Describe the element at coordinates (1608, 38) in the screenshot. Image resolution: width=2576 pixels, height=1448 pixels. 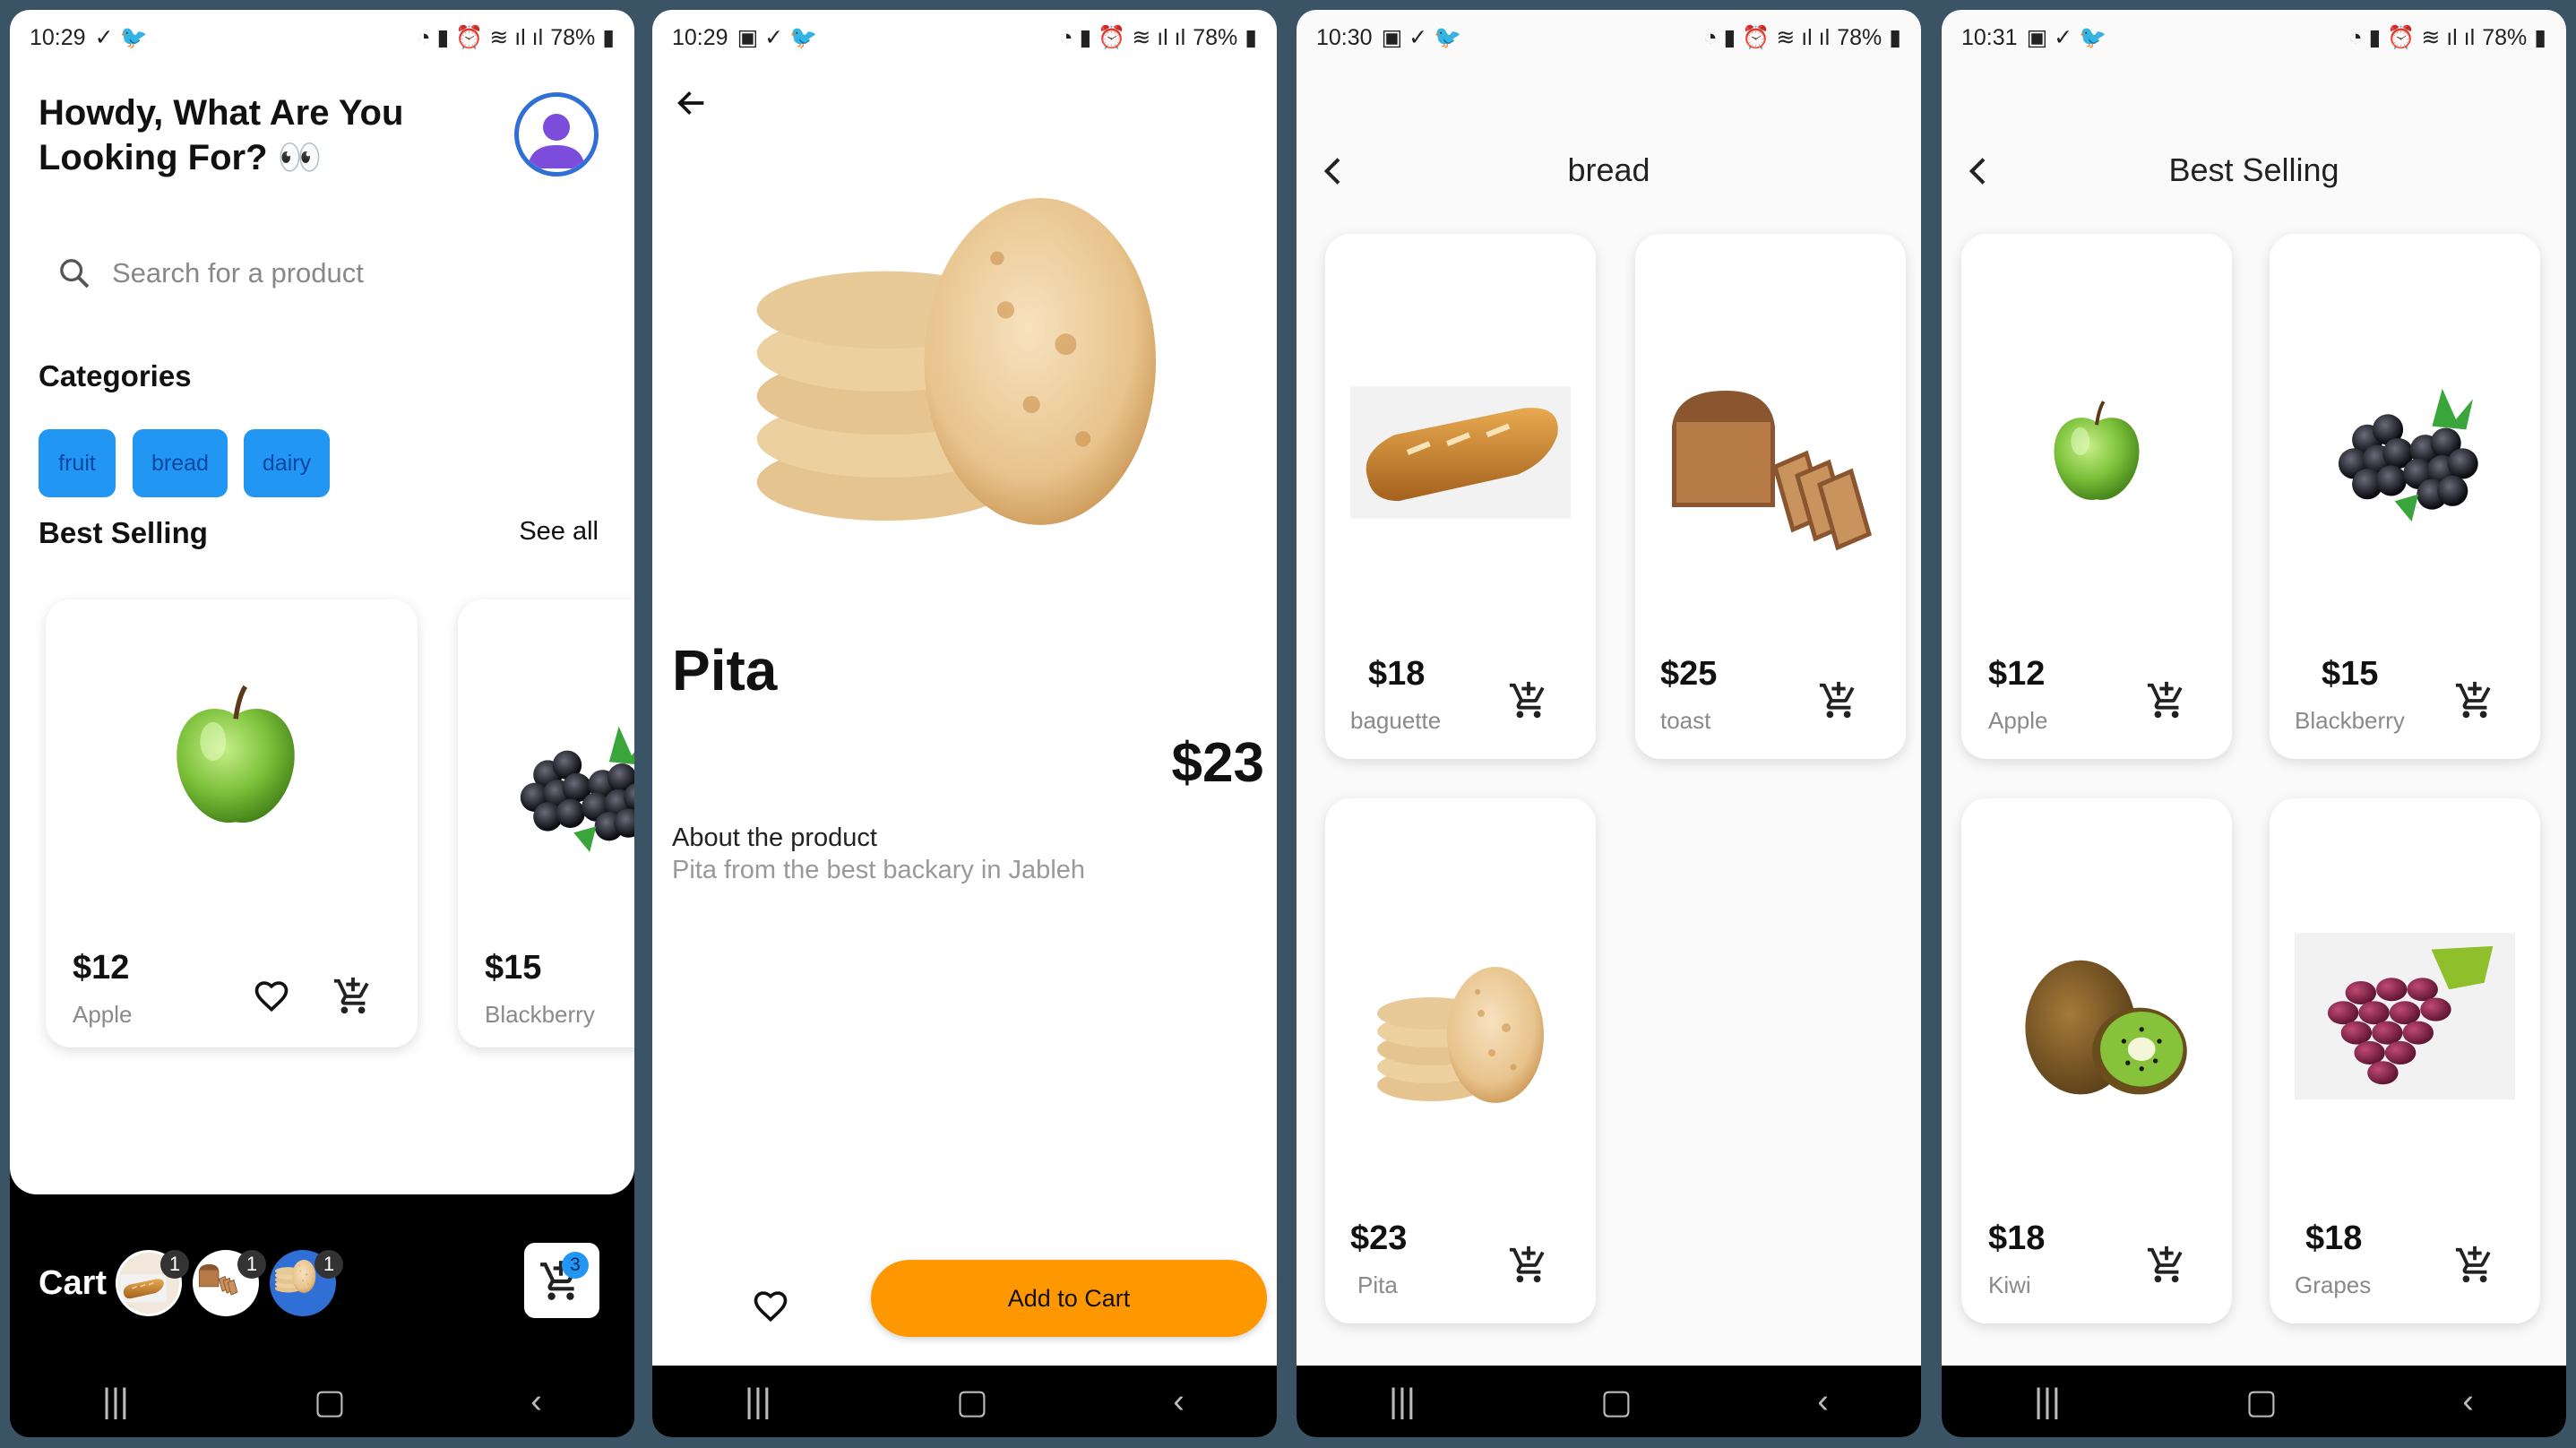
I see `status-bar: 10:30 ▣ ✓ 🐦 ◔ ▮ ⏰ ≋ ıl ıl 78% ▮` at that location.